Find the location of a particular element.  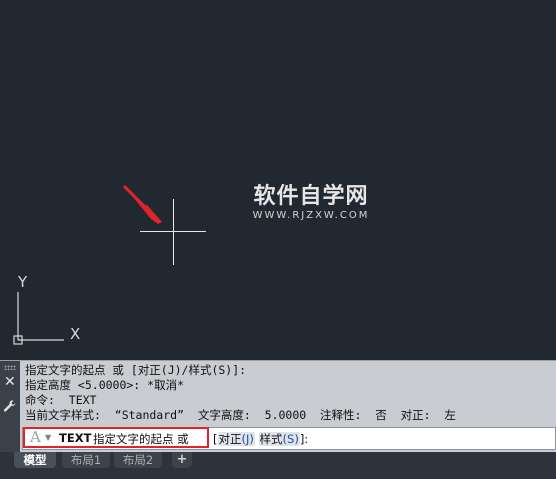

watermark-url: WWW.RJZXW.COM is located at coordinates (311, 215).